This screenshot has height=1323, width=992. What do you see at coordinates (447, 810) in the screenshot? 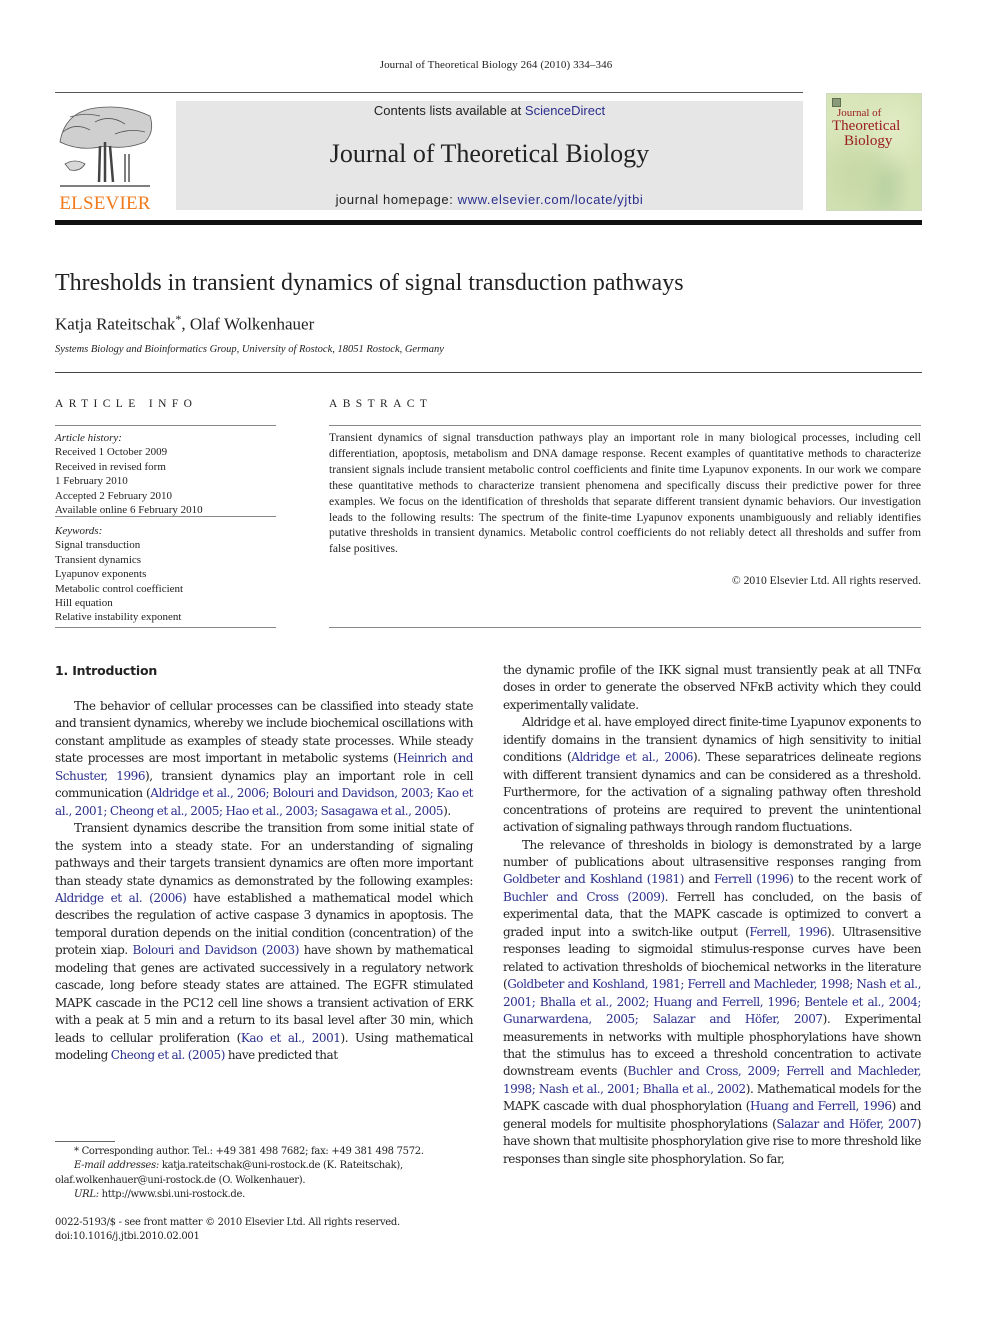
I see `paragraph-text: ).` at bounding box center [447, 810].